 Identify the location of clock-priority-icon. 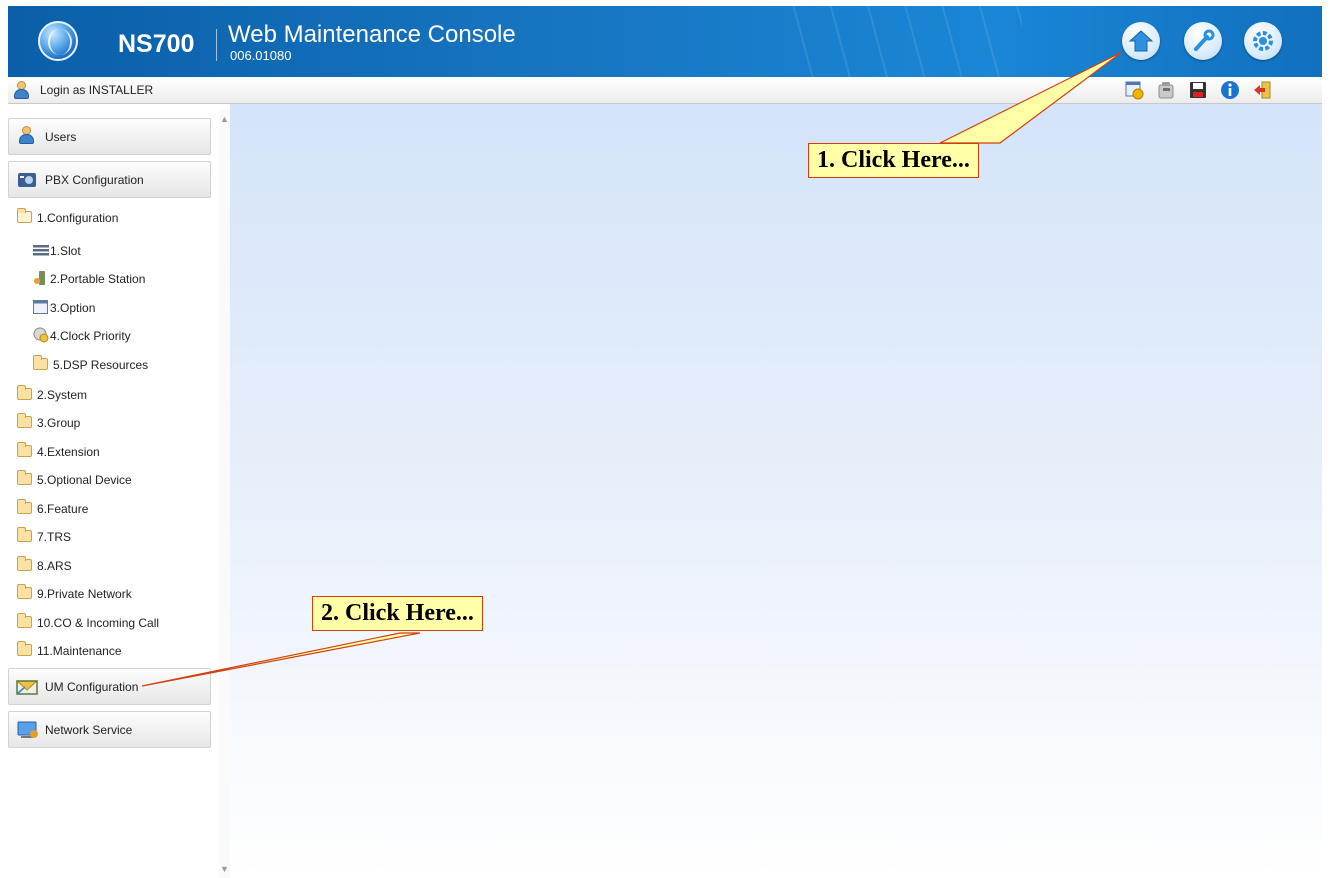
(41, 335).